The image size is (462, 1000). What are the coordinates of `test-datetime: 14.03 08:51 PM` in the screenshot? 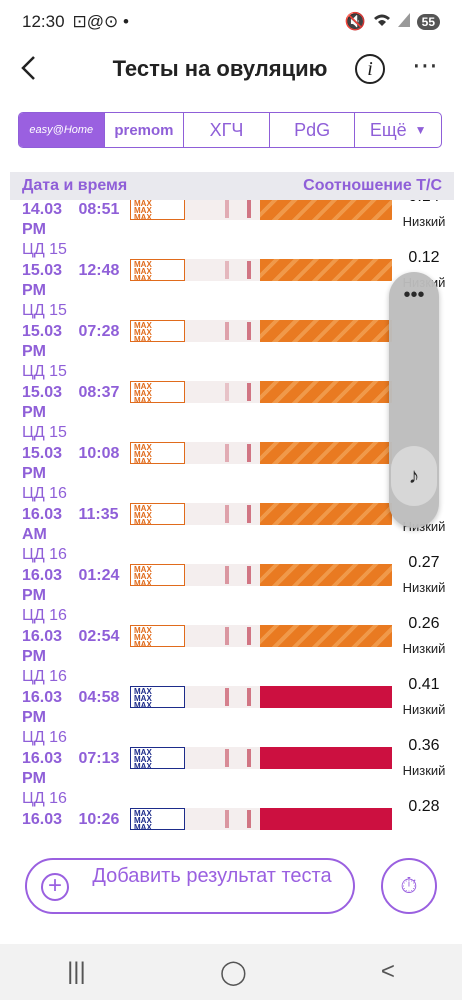 It's located at (77, 220).